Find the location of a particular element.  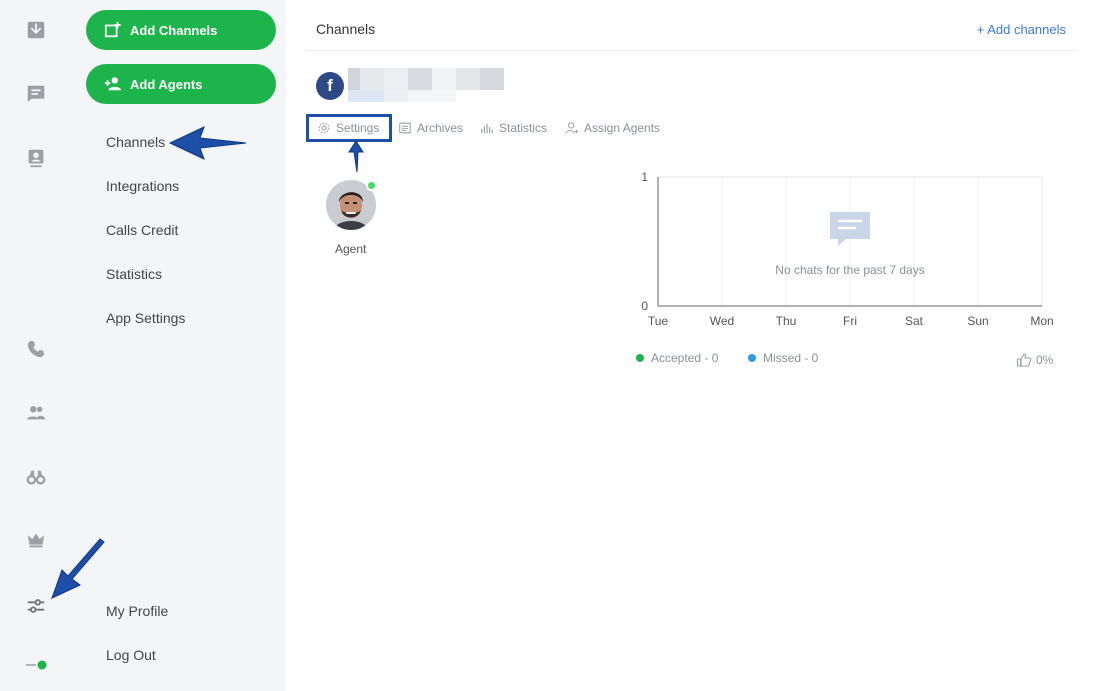

tab-settings: Settings is located at coordinates (349, 128).